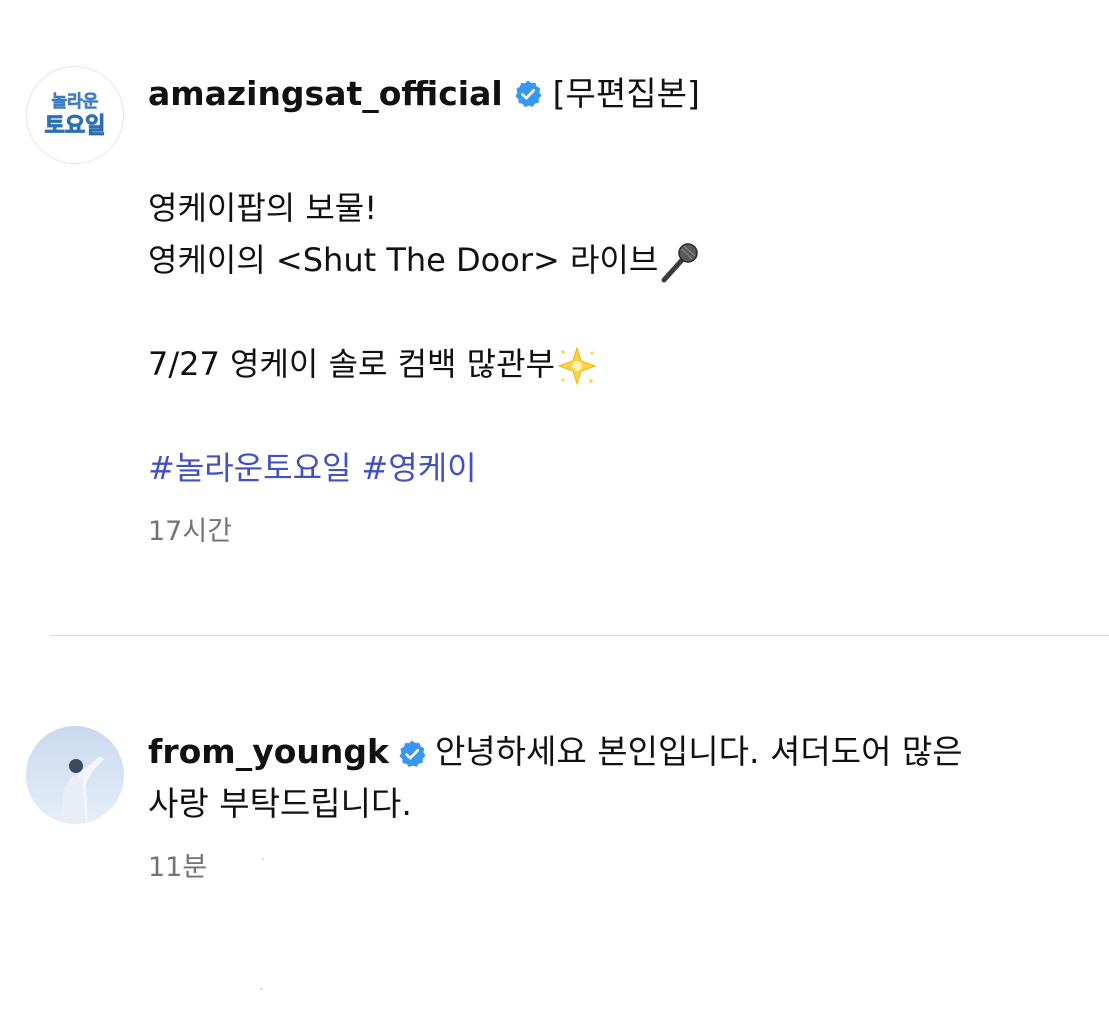 This screenshot has height=1018, width=1109. Describe the element at coordinates (263, 208) in the screenshot. I see `caption-line-1: 영케이팝의 보물!` at that location.